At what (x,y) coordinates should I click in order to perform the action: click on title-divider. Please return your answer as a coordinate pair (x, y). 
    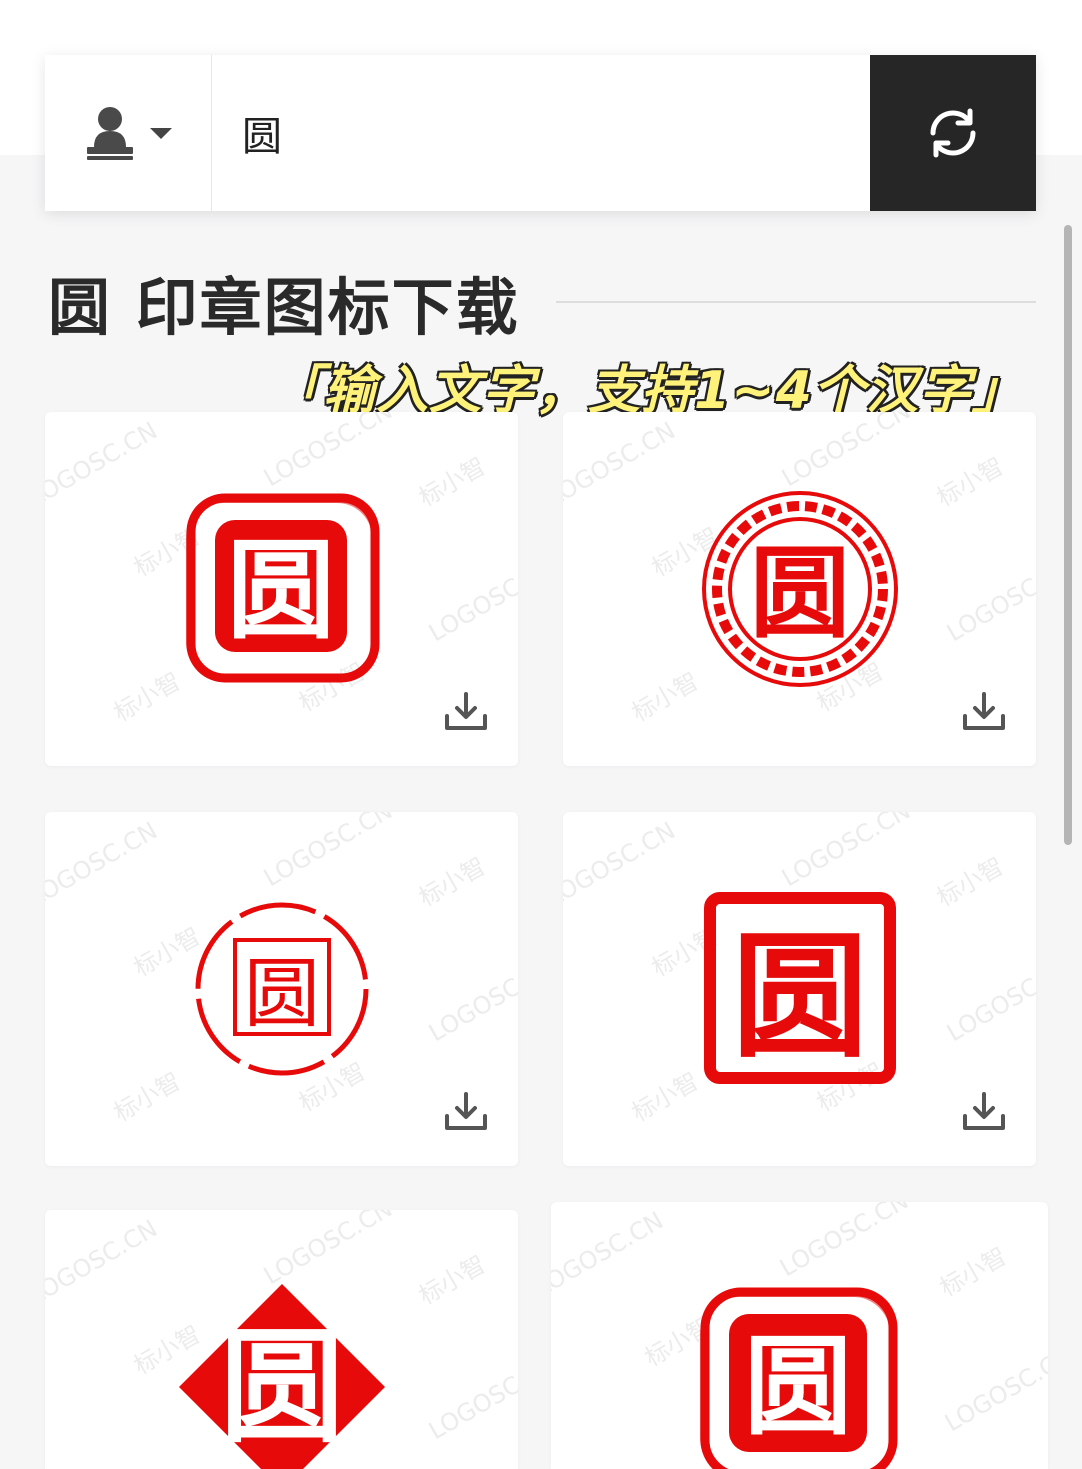
    Looking at the image, I should click on (795, 302).